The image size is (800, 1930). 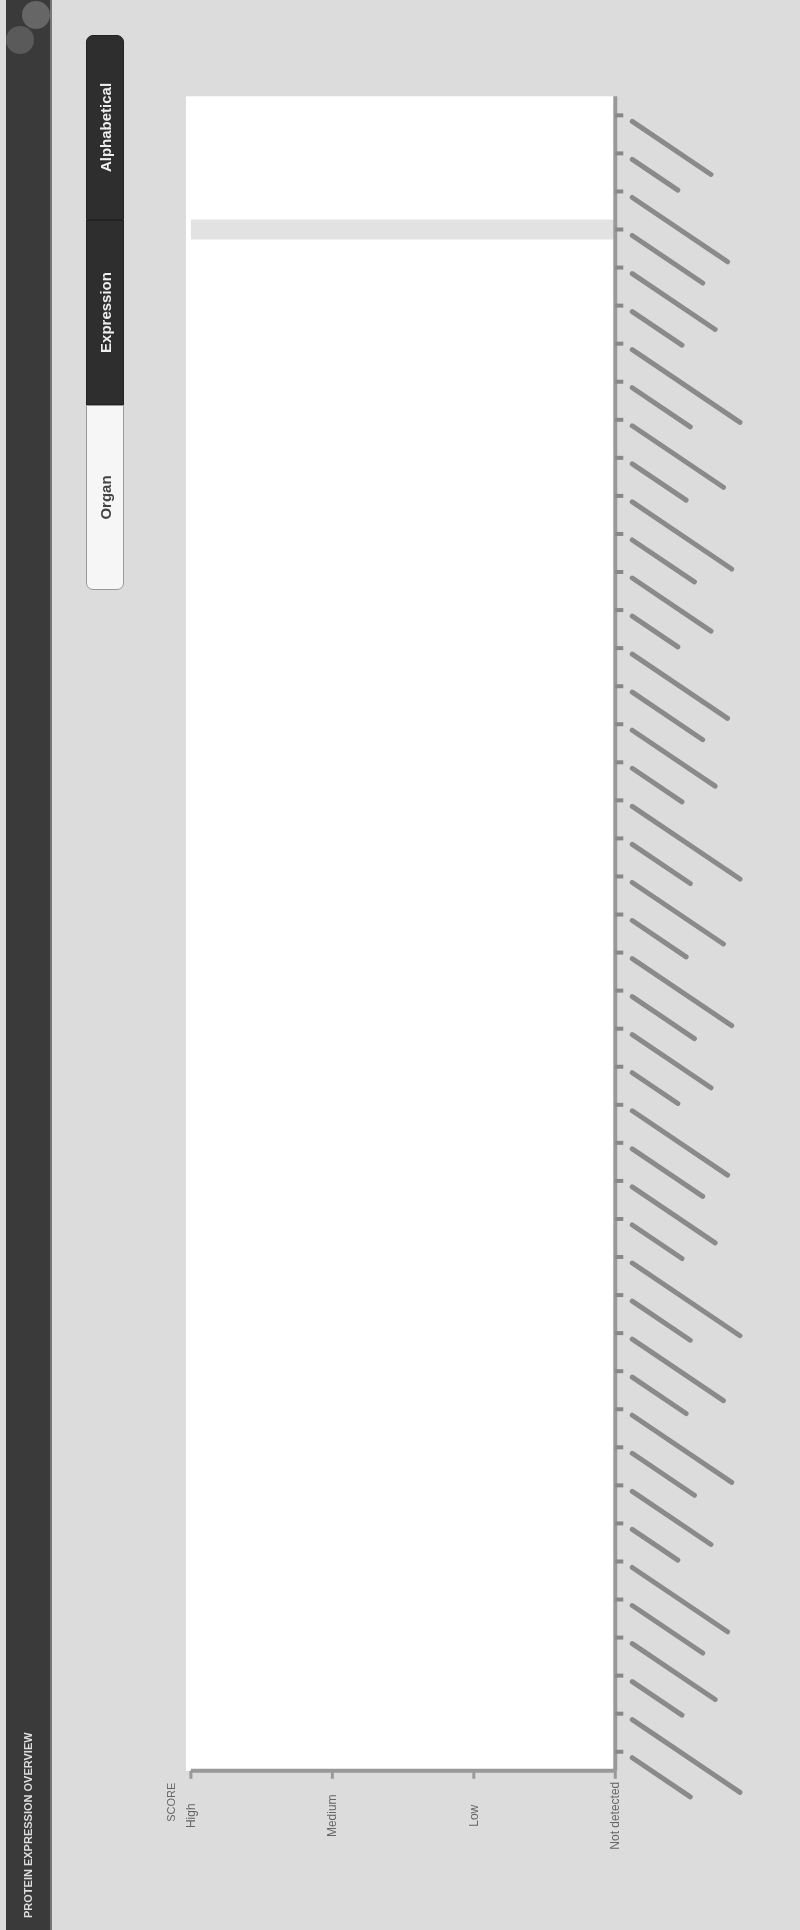 I want to click on sort-button: Organ, so click(x=105, y=497).